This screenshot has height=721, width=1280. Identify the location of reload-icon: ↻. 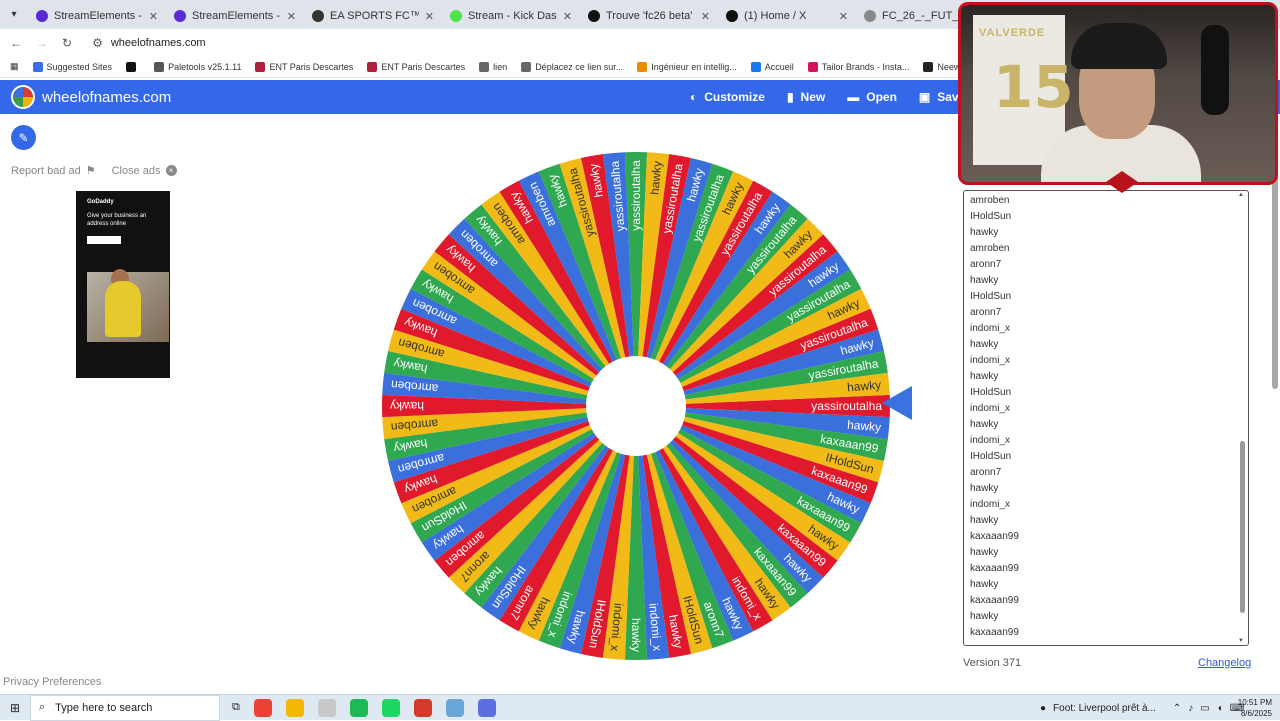
(67, 43).